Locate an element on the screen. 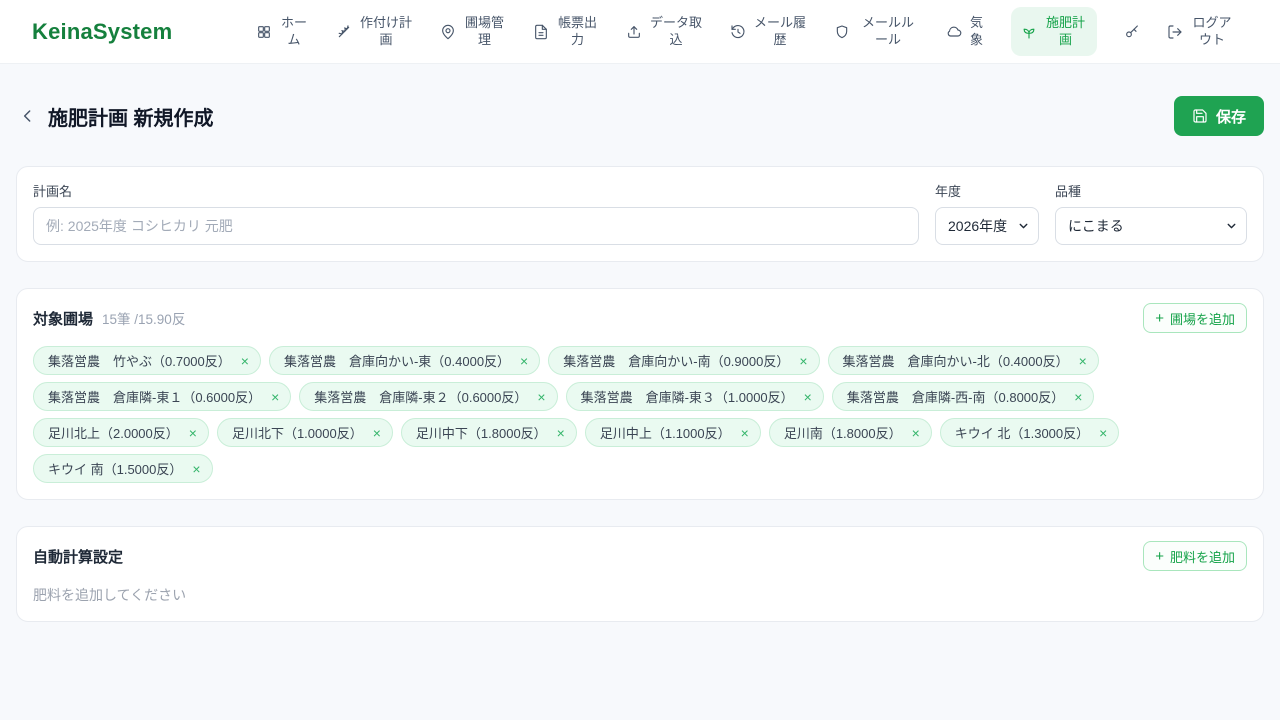 Image resolution: width=1280 pixels, height=720 pixels. save-icon is located at coordinates (1200, 116).